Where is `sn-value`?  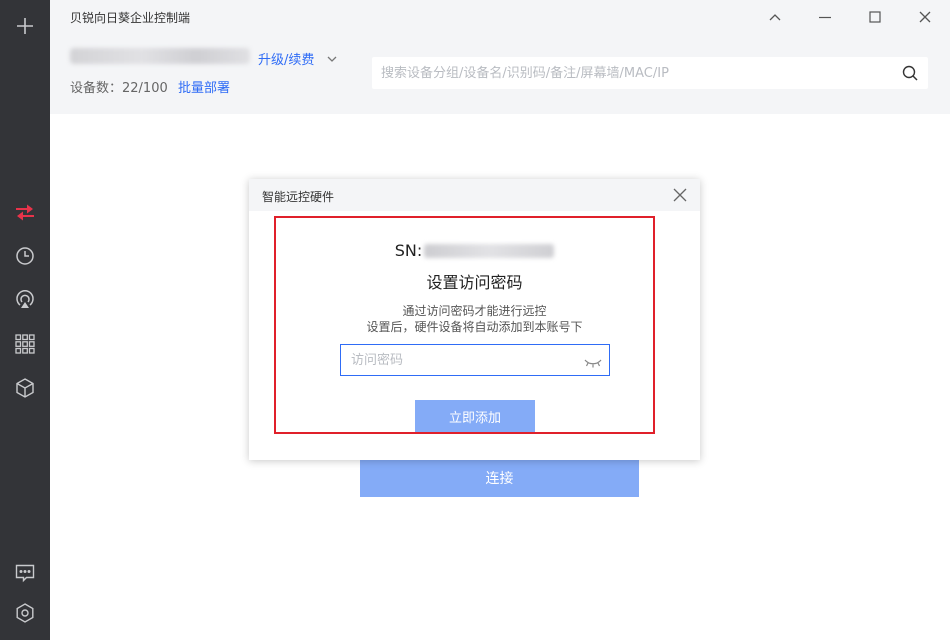
sn-value is located at coordinates (489, 250).